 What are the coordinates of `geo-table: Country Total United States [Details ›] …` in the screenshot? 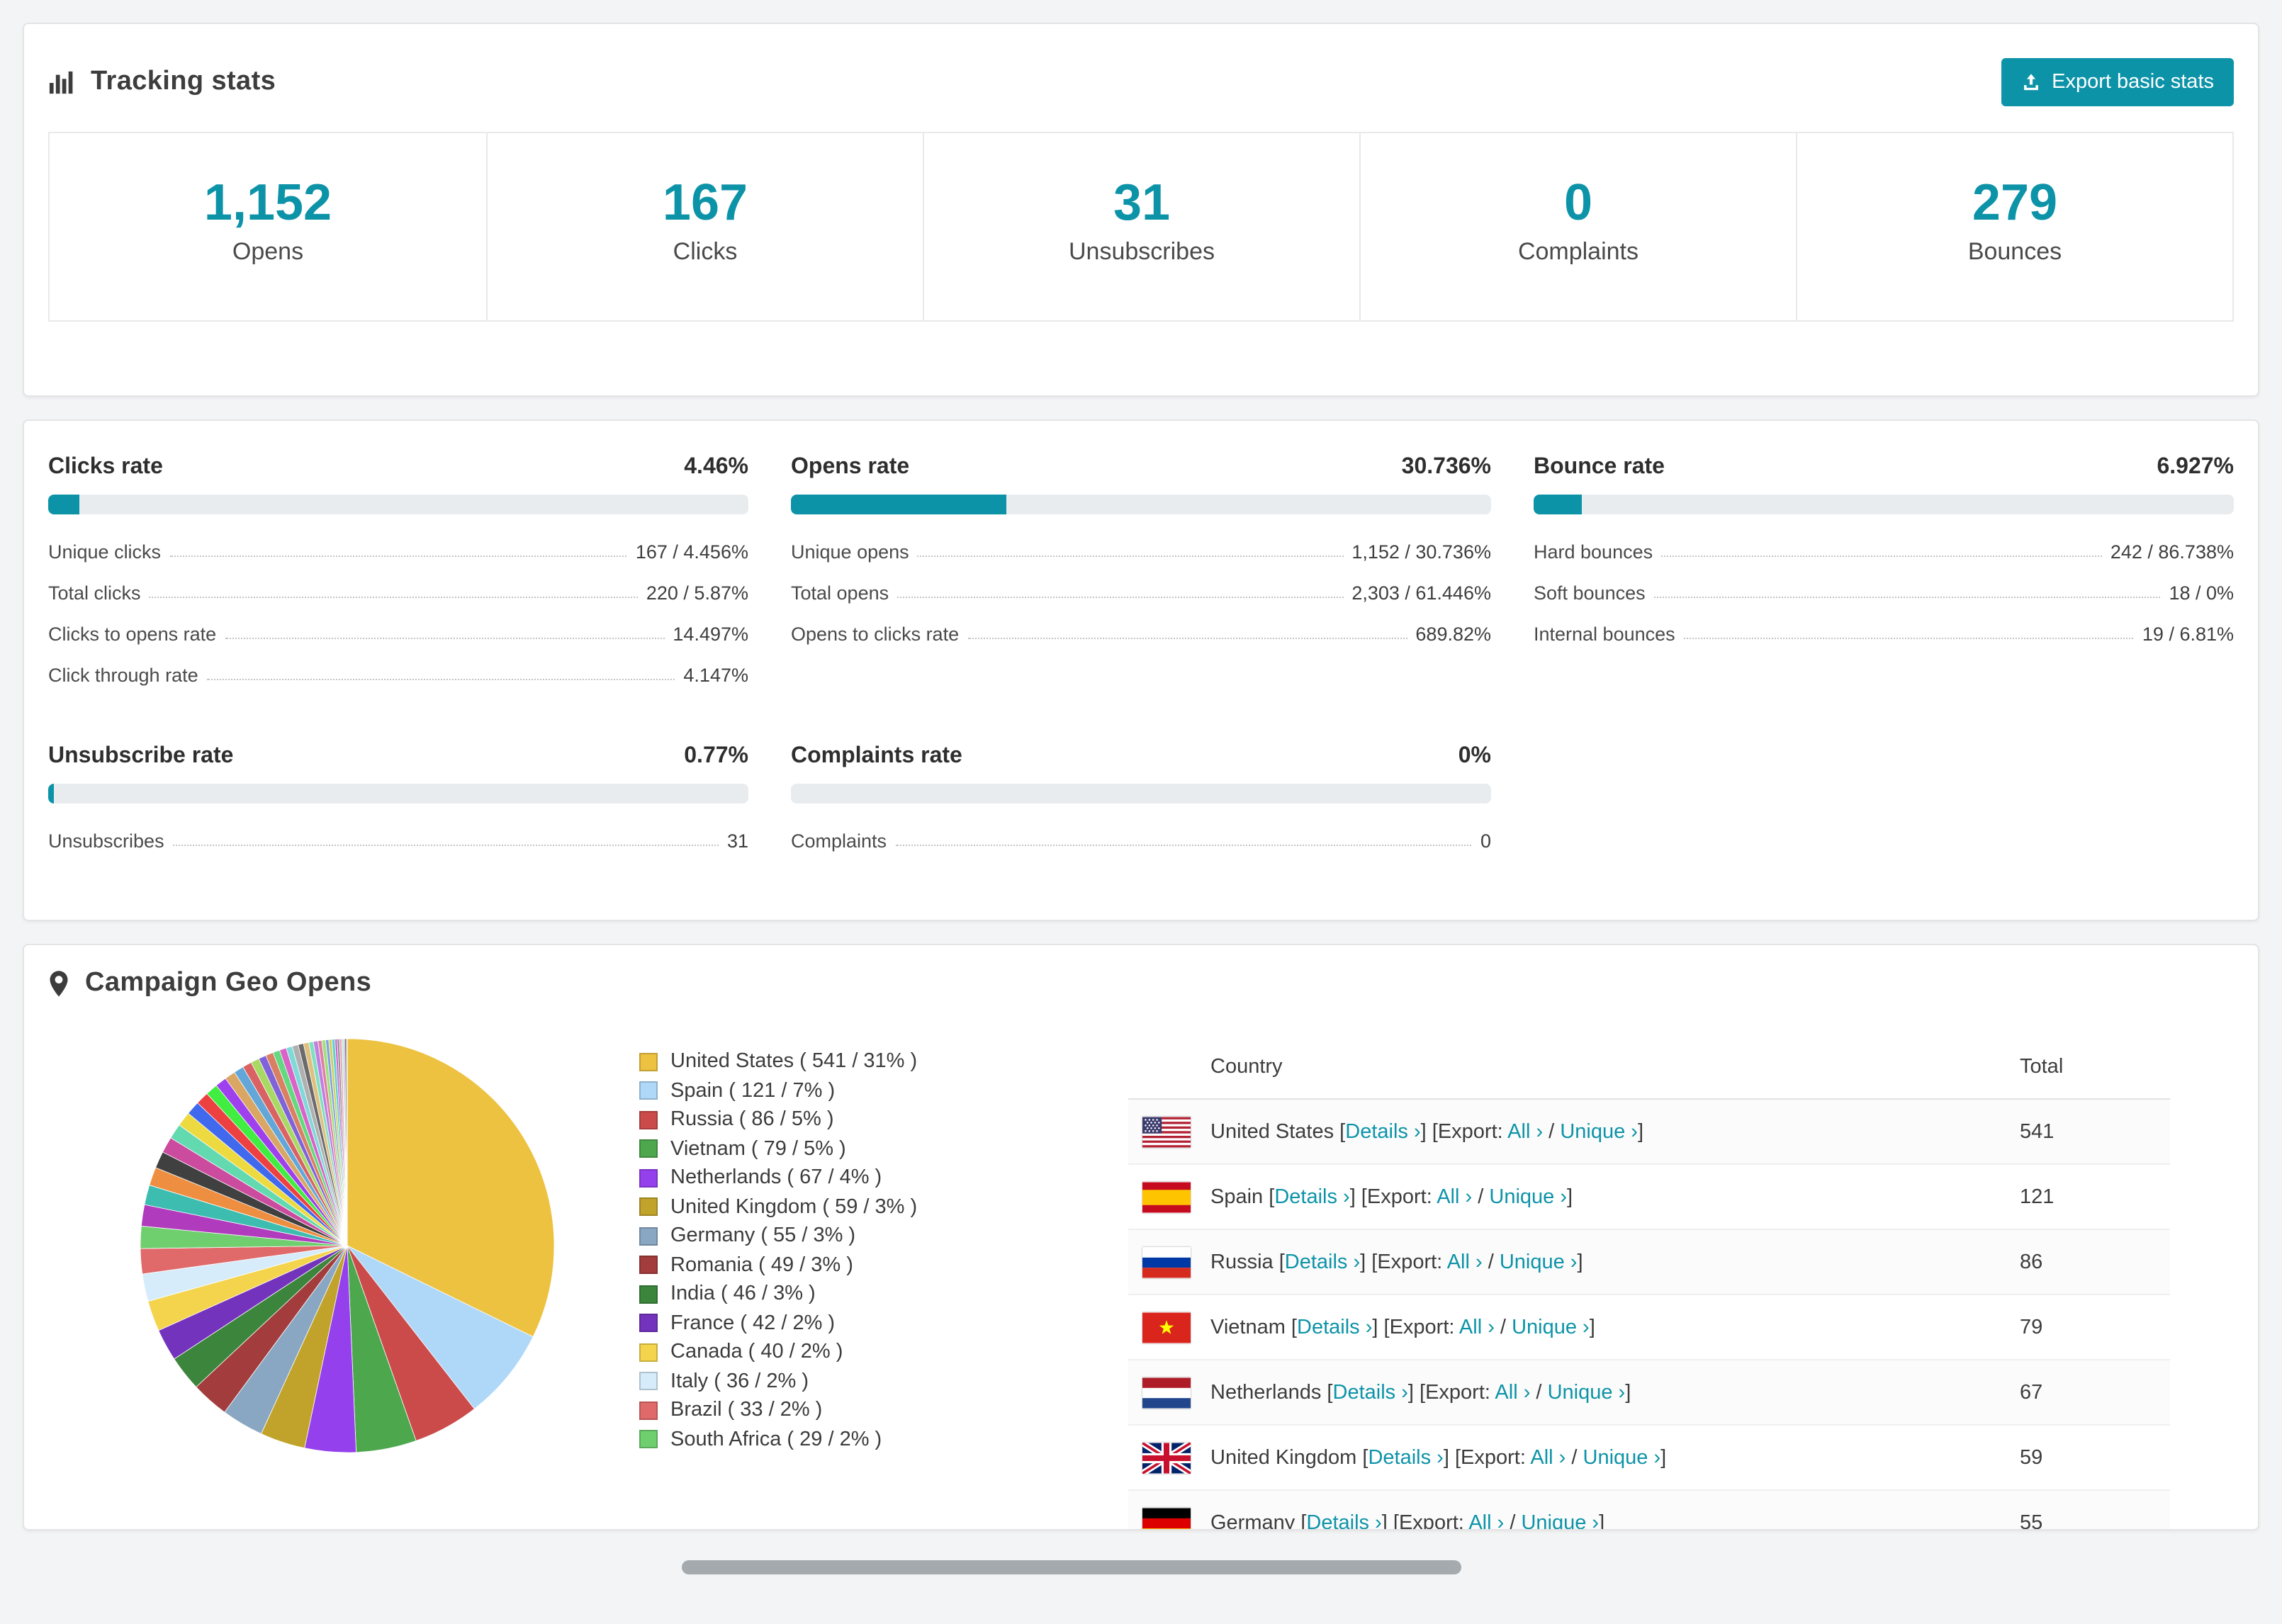 It's located at (1649, 1283).